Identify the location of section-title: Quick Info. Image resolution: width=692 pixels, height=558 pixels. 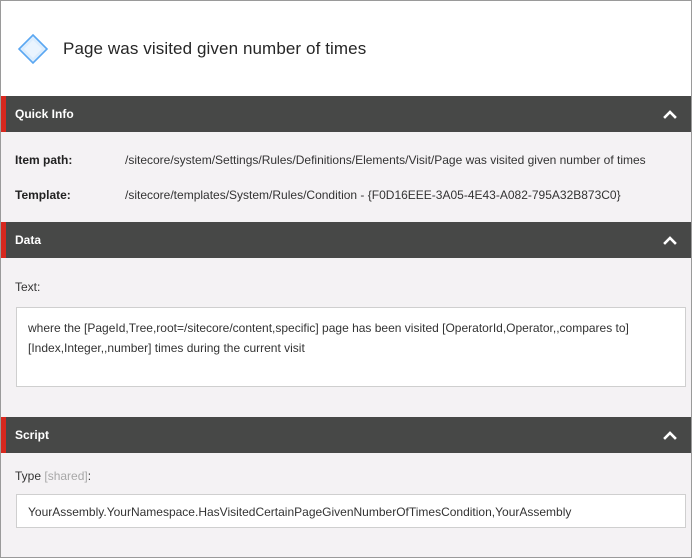
(44, 114).